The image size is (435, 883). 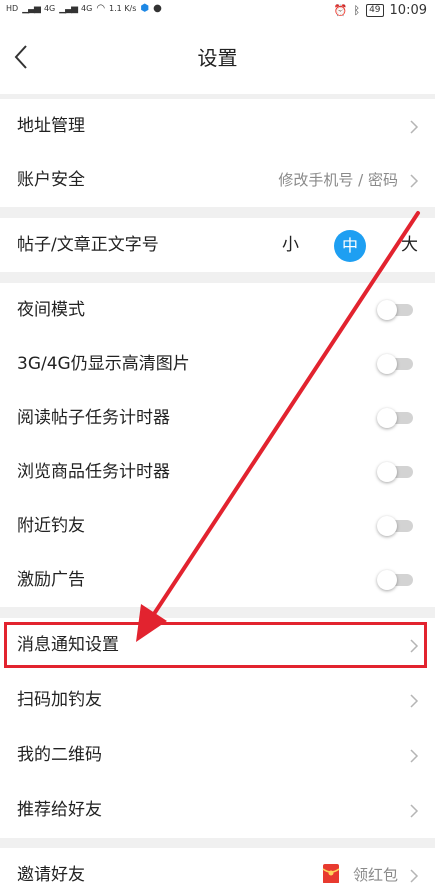 I want to click on font-size-medium-option: 中, so click(x=350, y=246).